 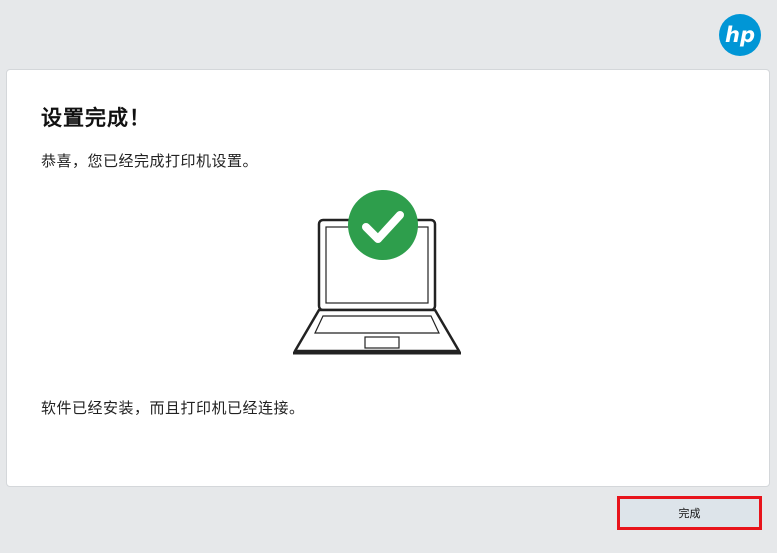 I want to click on hp-logo-icon: hp, so click(x=740, y=35).